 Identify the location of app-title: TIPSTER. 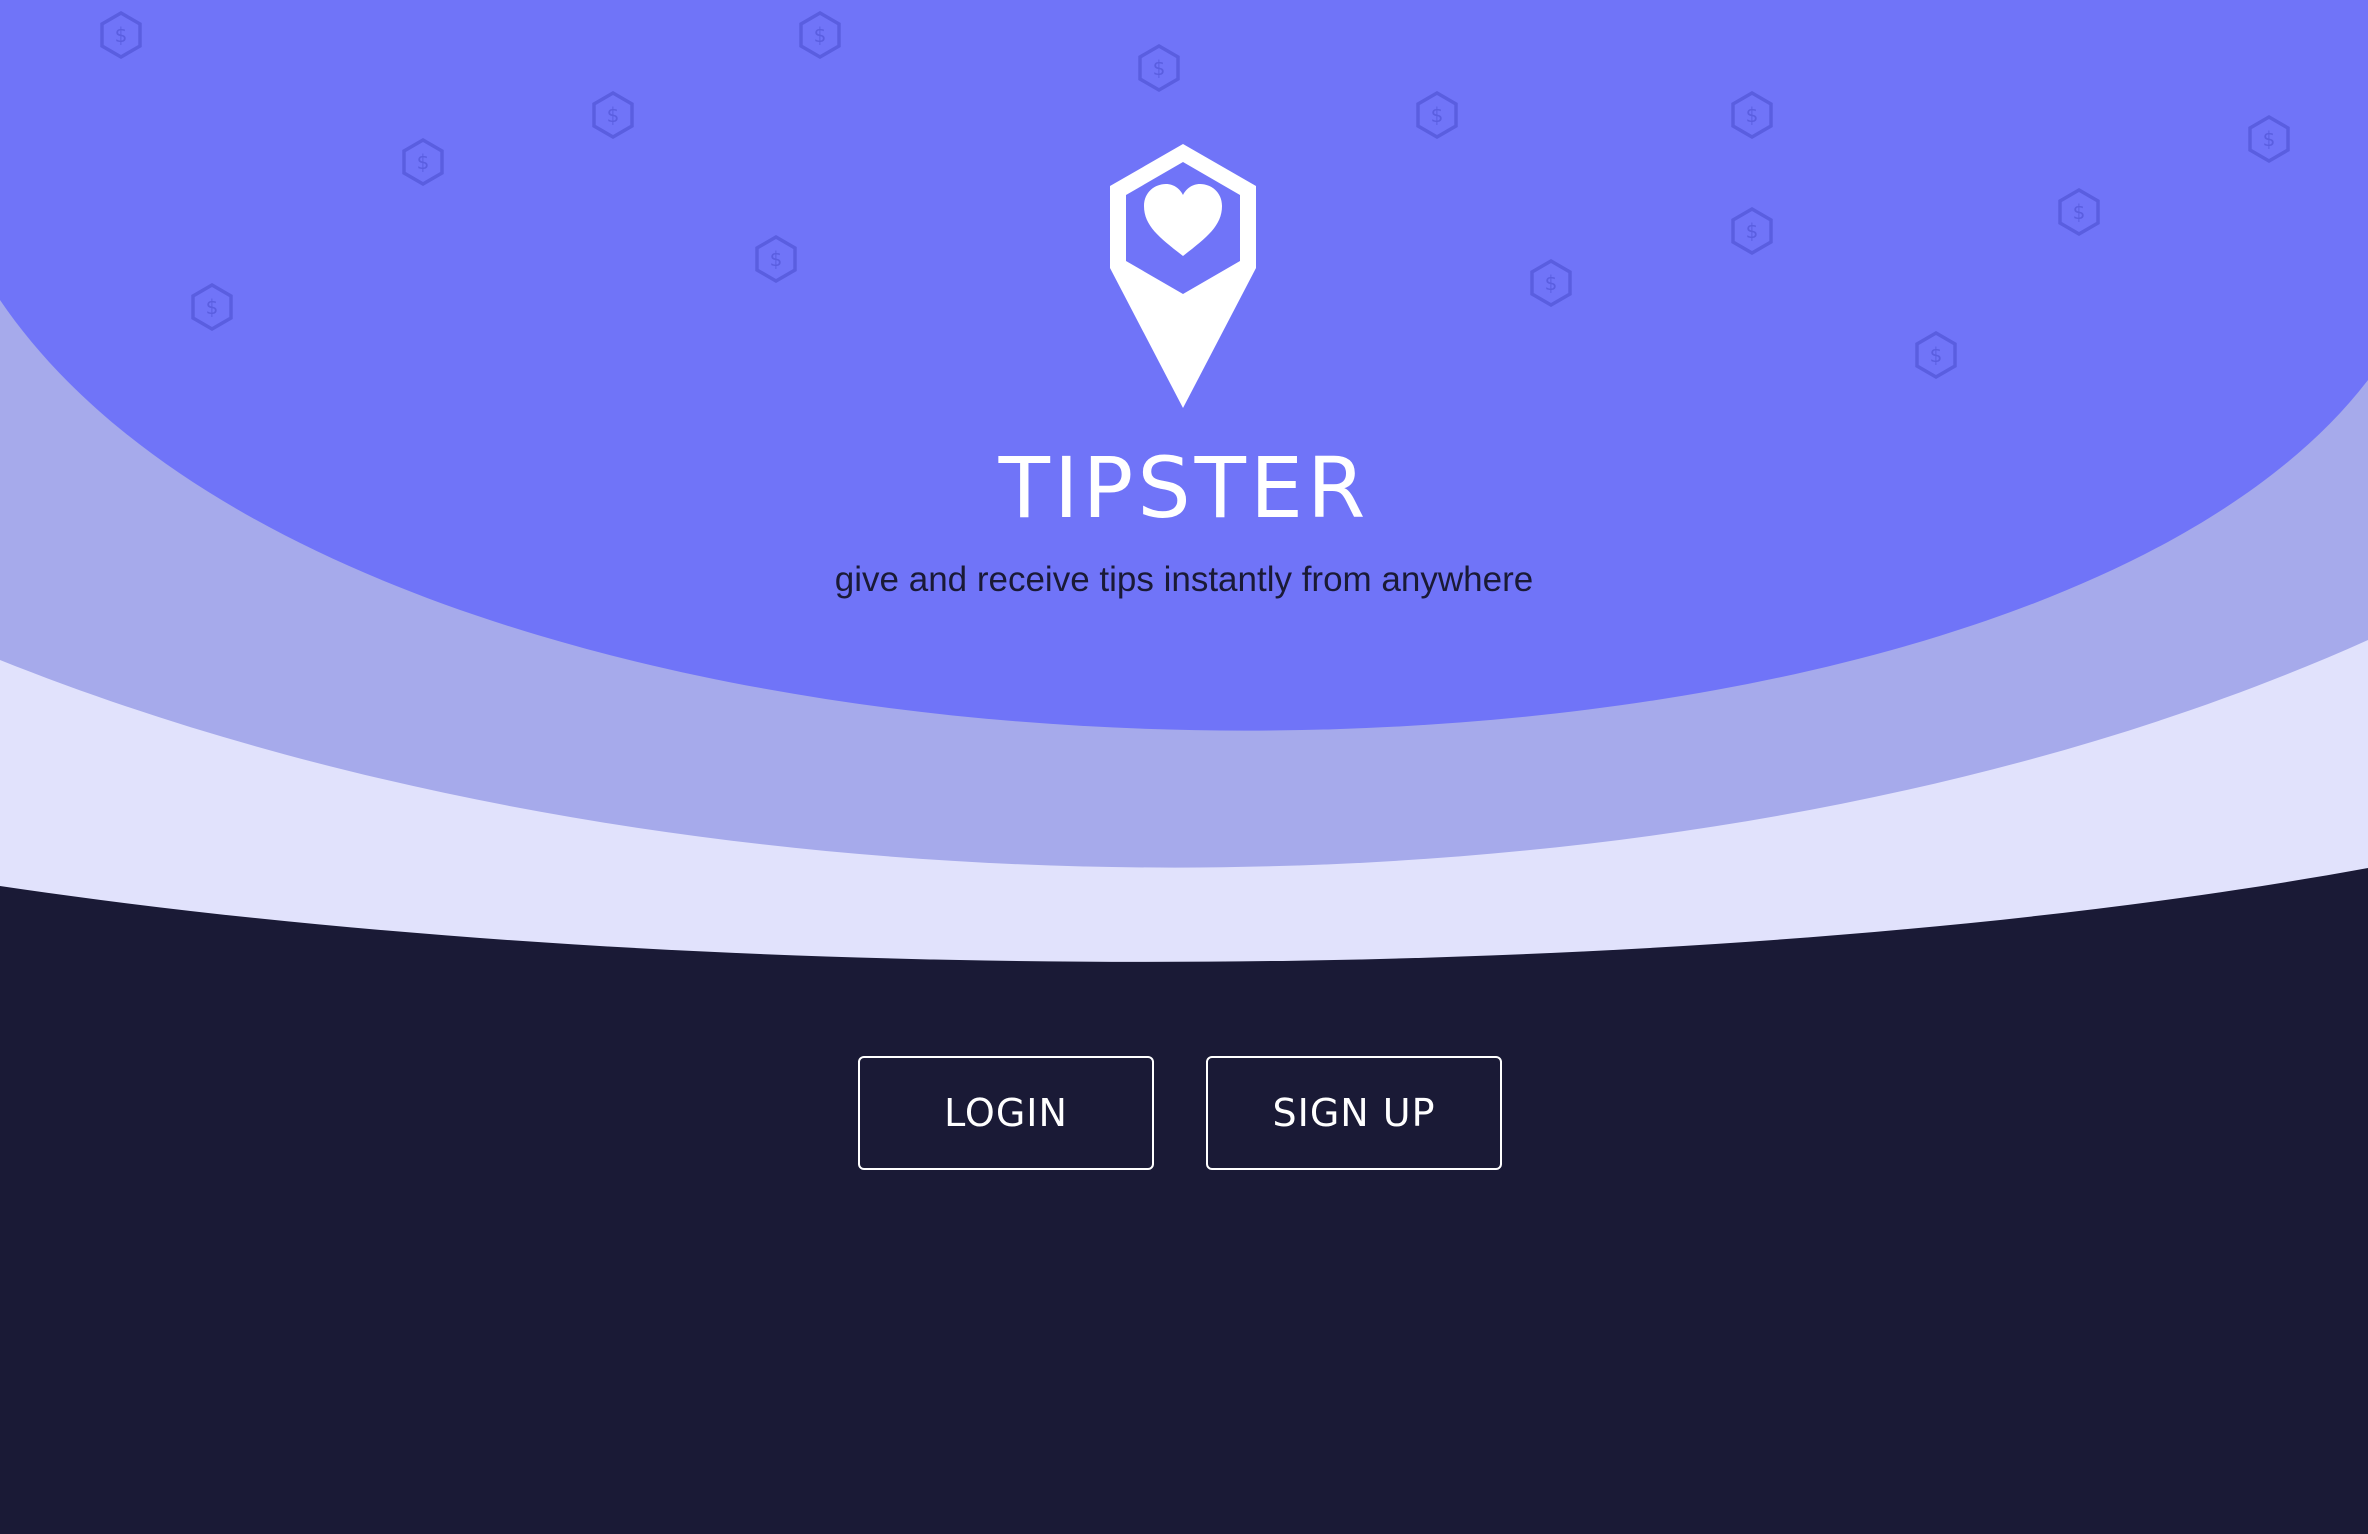
(1184, 488).